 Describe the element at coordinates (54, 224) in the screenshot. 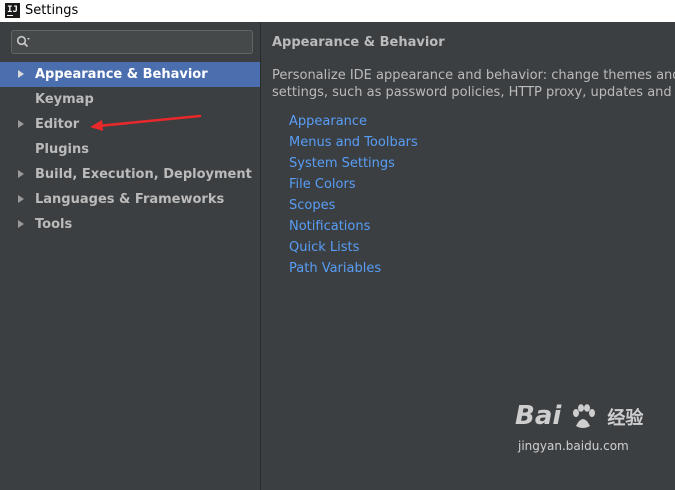

I see `tree-item-label: Tools` at that location.